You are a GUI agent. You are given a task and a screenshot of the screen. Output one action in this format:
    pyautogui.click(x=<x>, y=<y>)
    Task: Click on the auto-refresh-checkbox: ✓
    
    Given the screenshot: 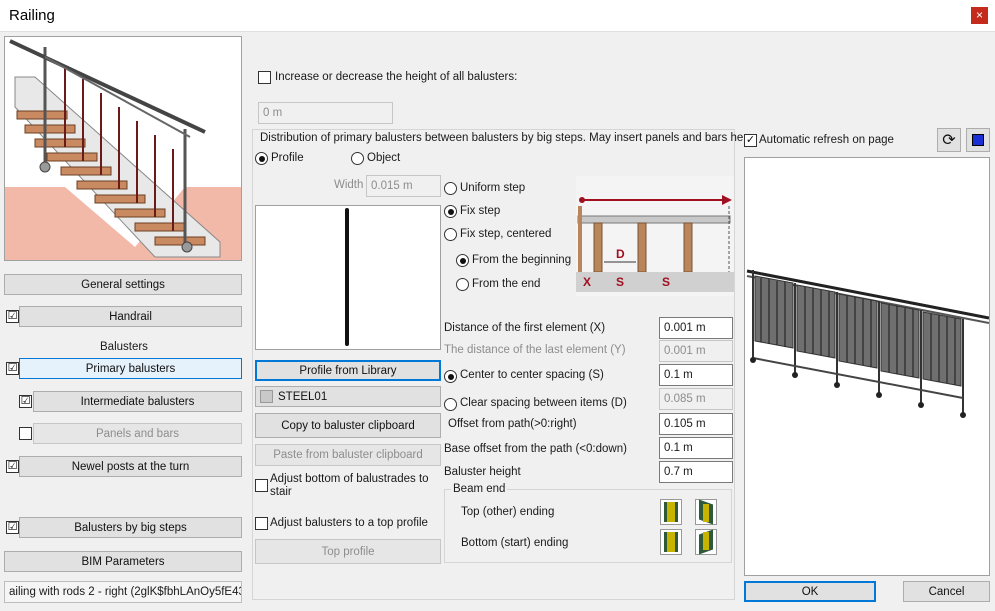 What is the action you would take?
    pyautogui.click(x=750, y=140)
    